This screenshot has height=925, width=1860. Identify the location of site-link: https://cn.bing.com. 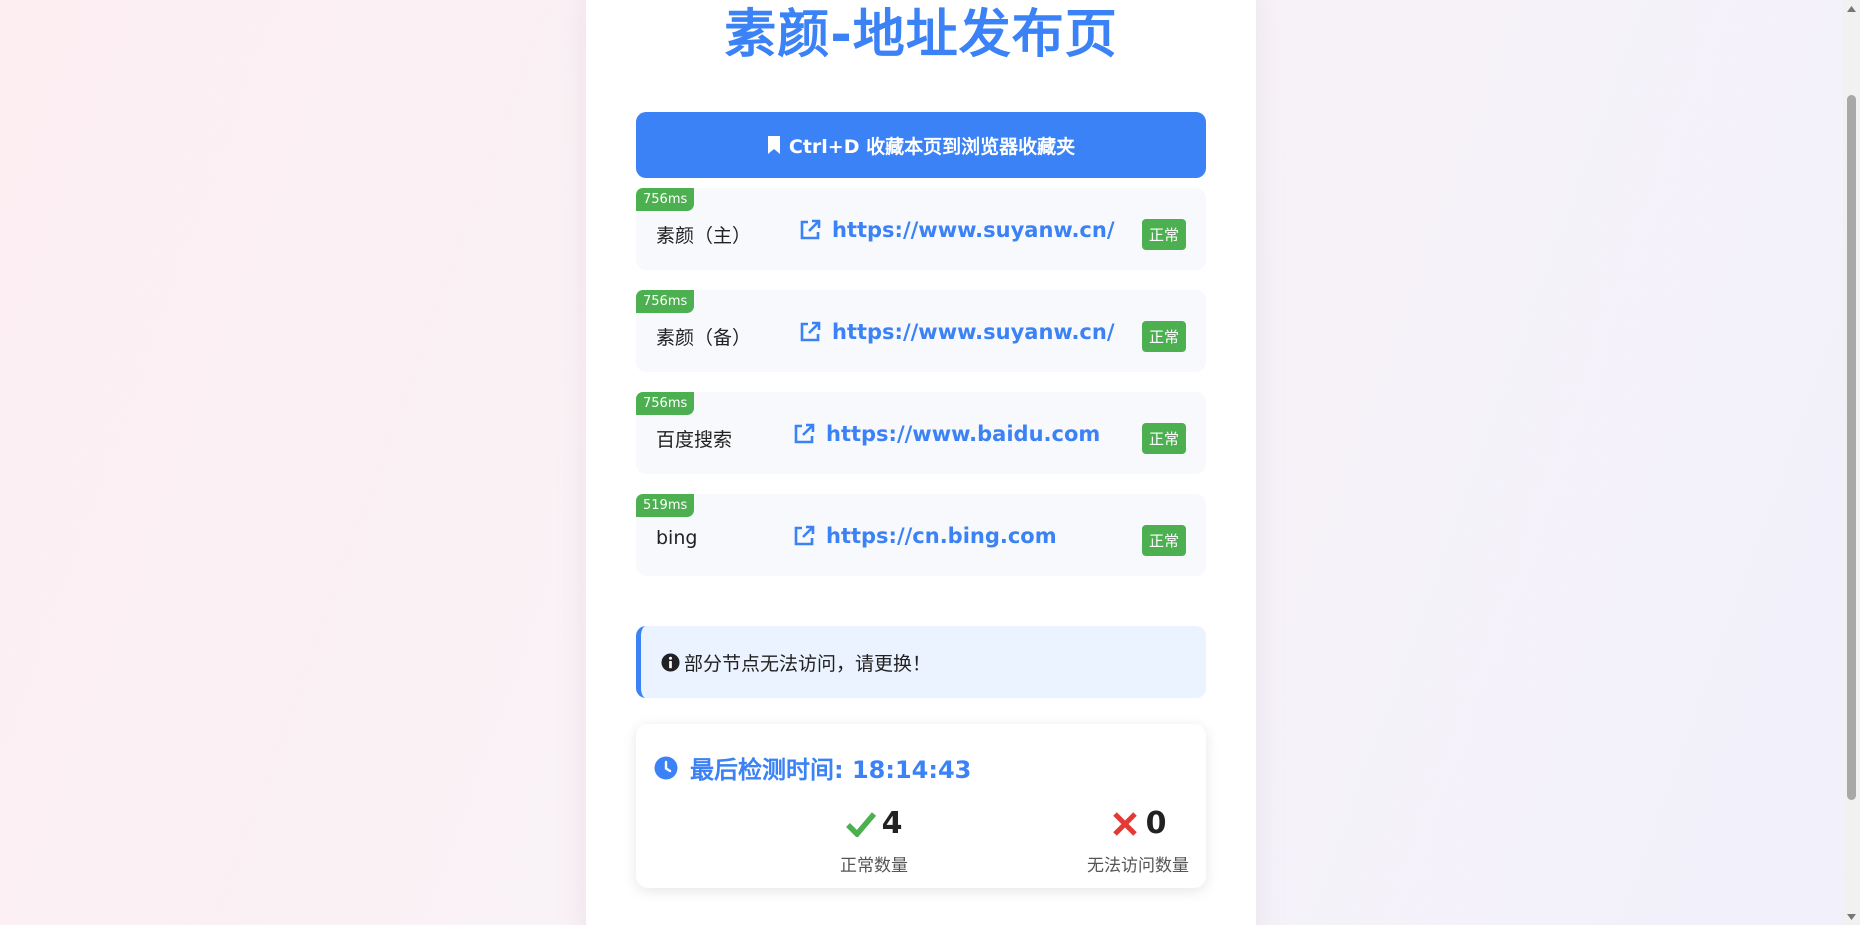
(924, 536).